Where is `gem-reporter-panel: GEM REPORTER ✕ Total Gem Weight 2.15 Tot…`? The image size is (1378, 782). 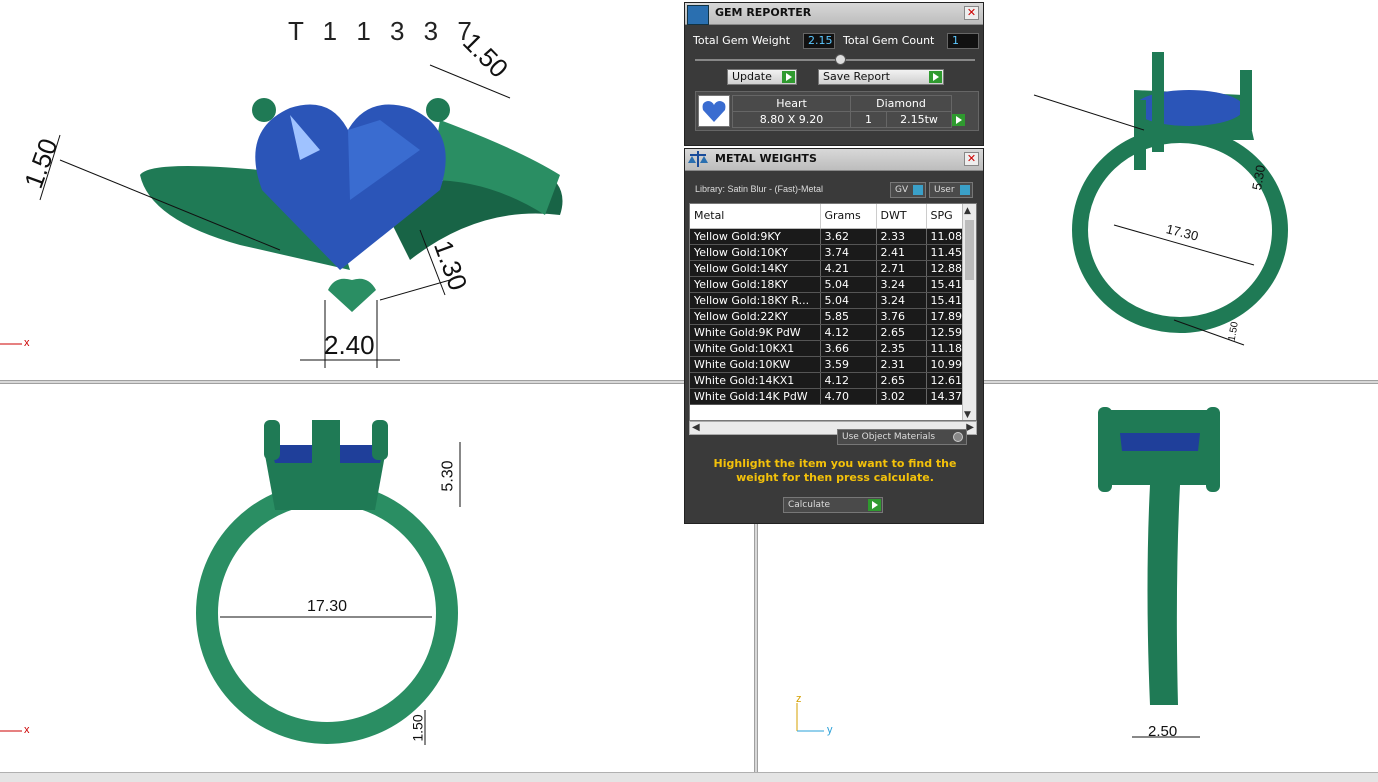
gem-reporter-panel: GEM REPORTER ✕ Total Gem Weight 2.15 Tot… is located at coordinates (834, 74).